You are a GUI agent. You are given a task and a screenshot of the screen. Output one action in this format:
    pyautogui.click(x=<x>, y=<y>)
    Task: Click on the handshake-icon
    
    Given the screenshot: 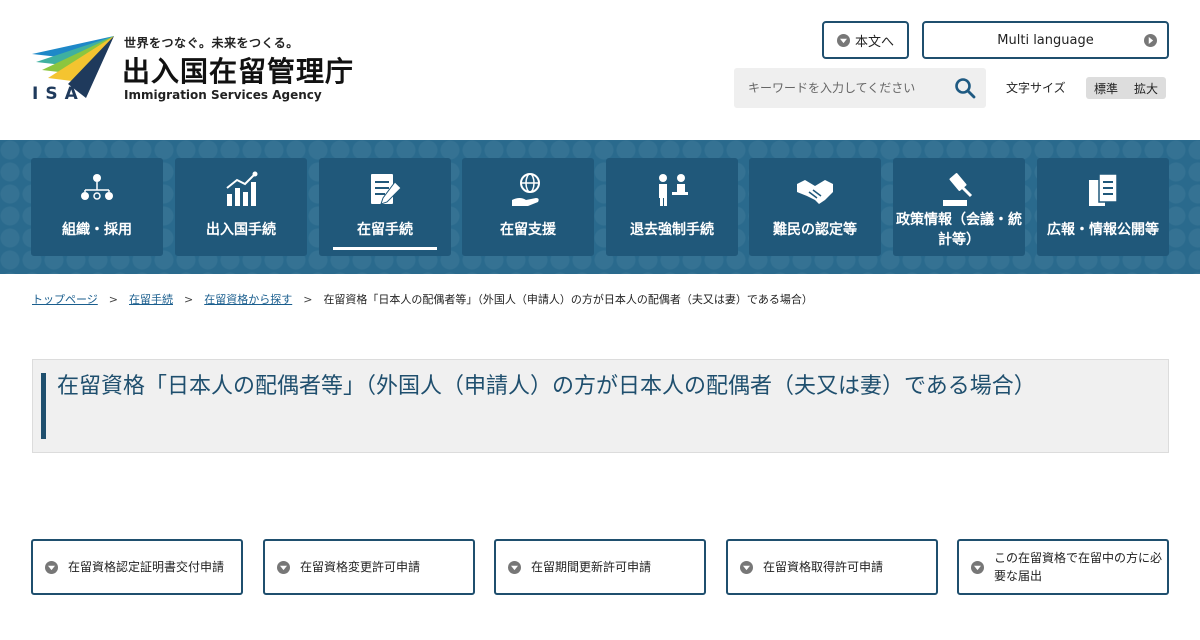 What is the action you would take?
    pyautogui.click(x=815, y=192)
    